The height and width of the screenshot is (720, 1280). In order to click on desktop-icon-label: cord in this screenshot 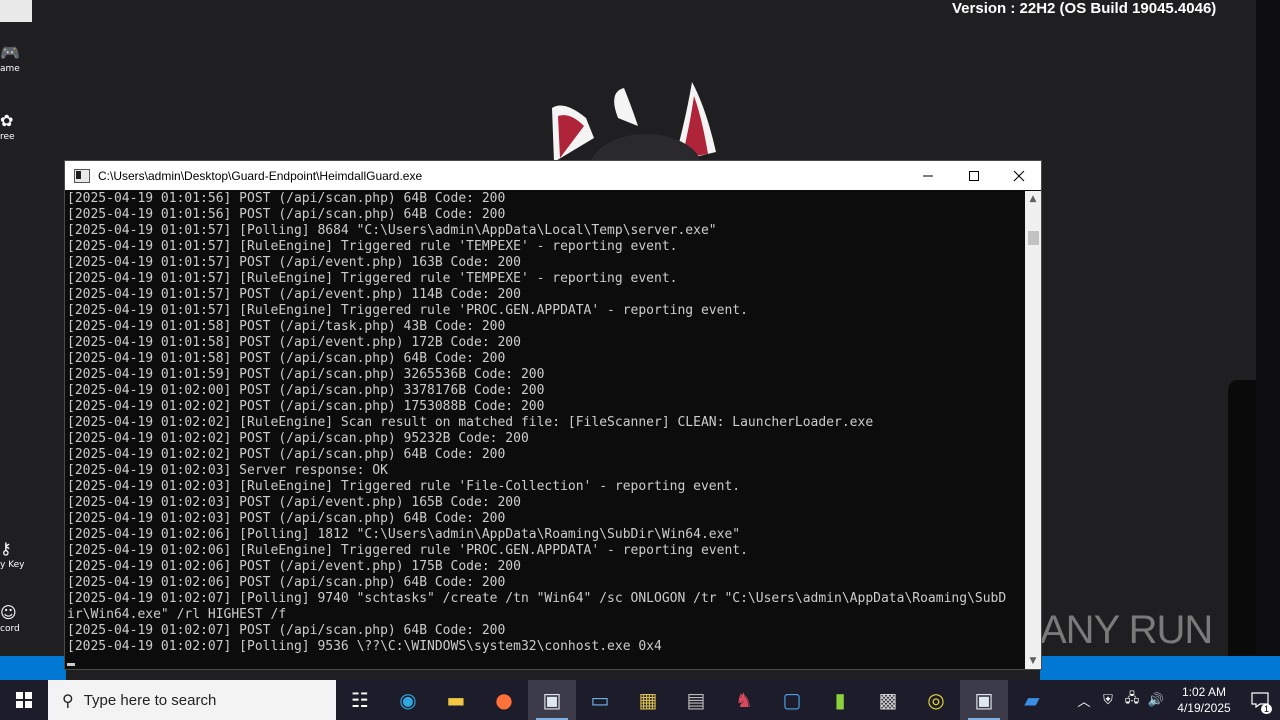, I will do `click(10, 629)`.